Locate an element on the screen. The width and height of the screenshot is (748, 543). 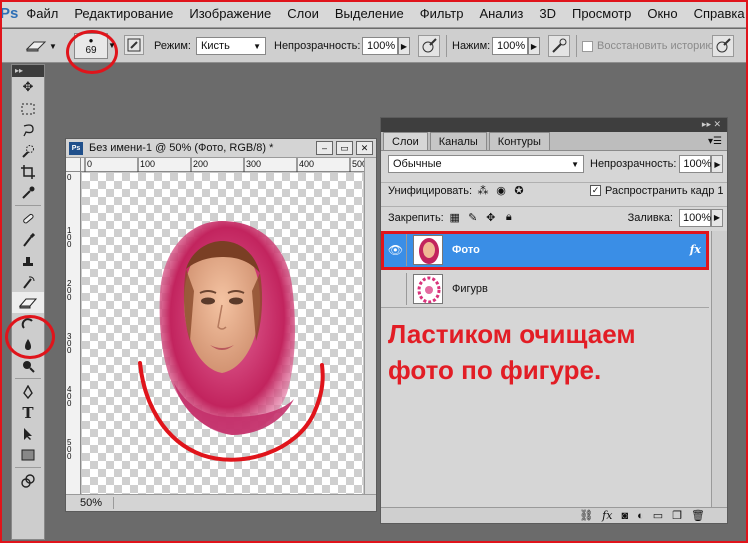
ruler-v-label: 200 is located at coordinates (69, 290).